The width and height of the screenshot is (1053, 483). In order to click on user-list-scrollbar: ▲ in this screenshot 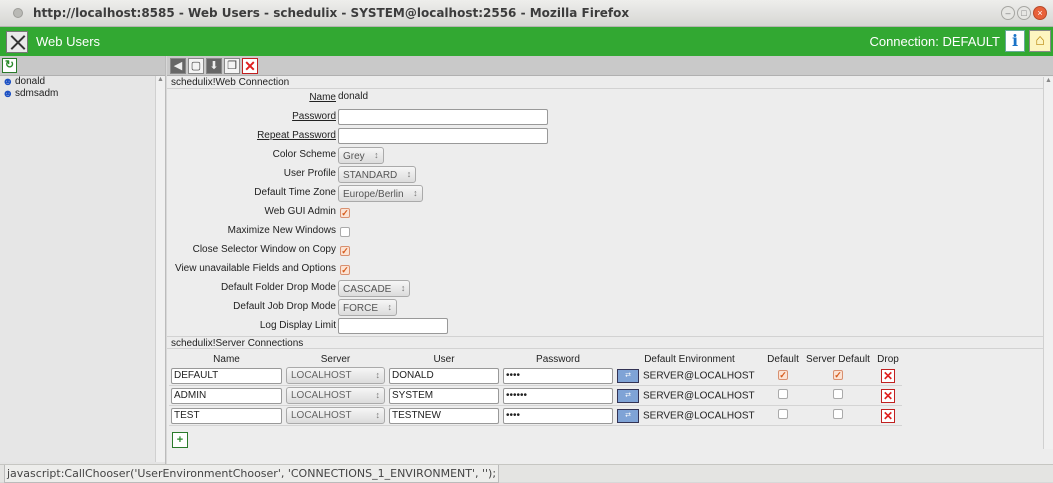, I will do `click(160, 269)`.